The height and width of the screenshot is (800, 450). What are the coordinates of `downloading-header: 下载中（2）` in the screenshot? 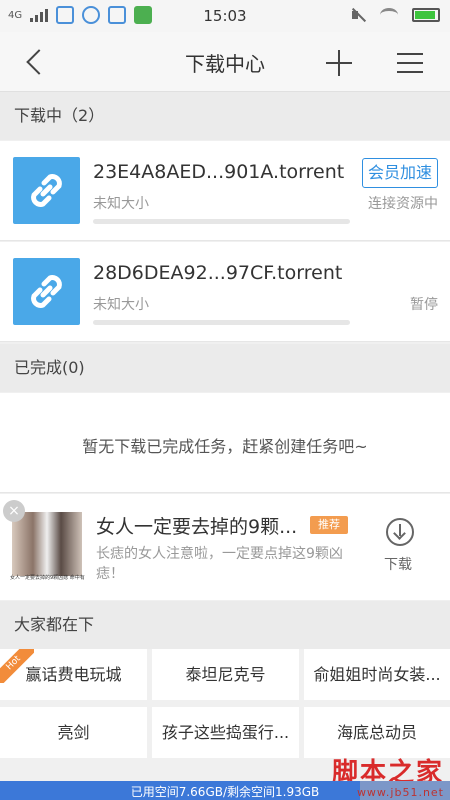 It's located at (225, 116).